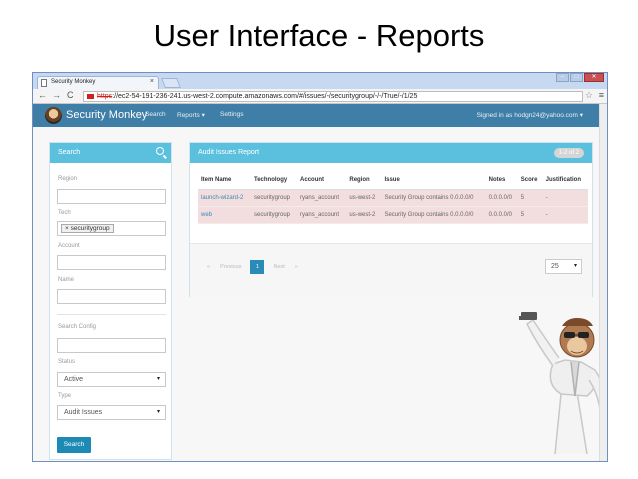  What do you see at coordinates (77, 327) in the screenshot?
I see `search-config-label: Search Config` at bounding box center [77, 327].